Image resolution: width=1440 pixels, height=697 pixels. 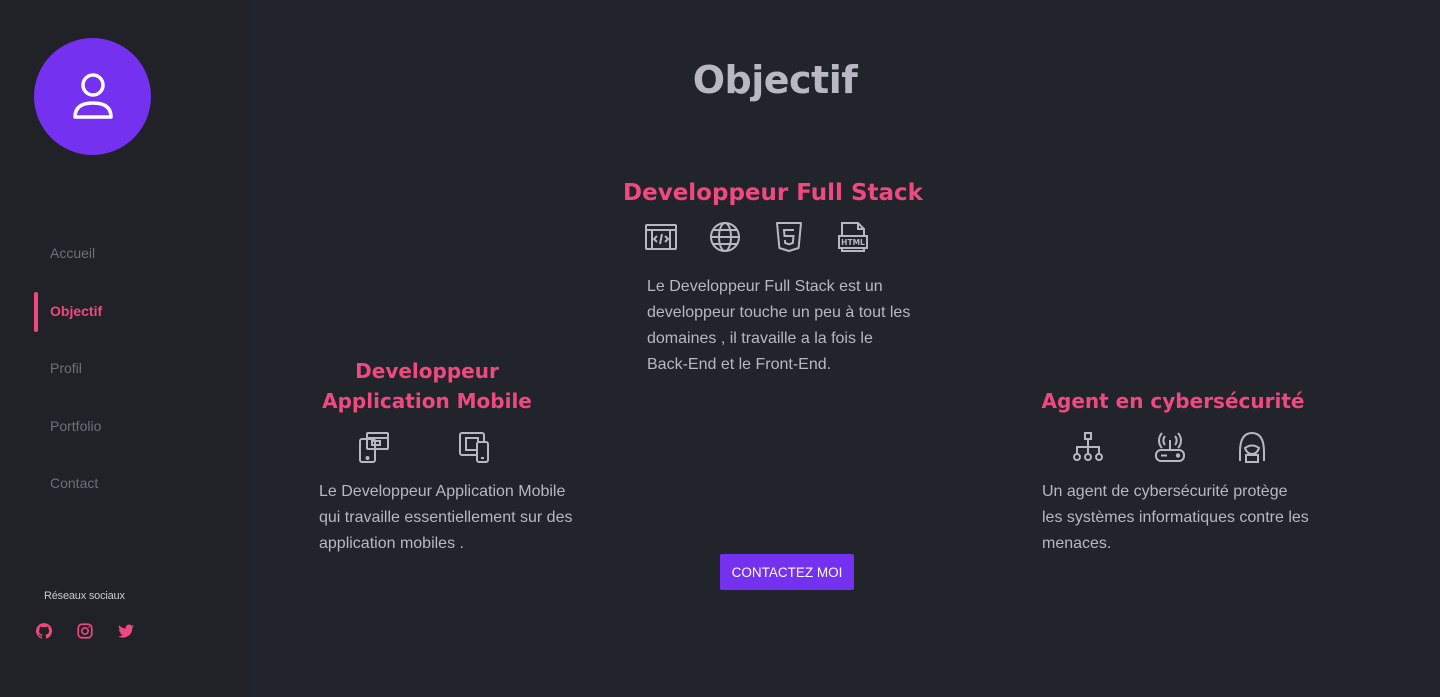 What do you see at coordinates (474, 447) in the screenshot?
I see `mobile-devices-icon` at bounding box center [474, 447].